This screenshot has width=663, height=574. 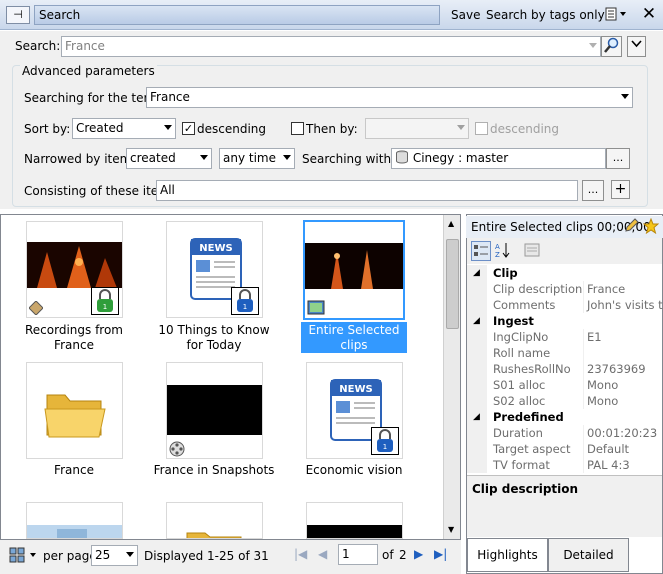 I want to click on collapse-advanced-button, so click(x=636, y=46).